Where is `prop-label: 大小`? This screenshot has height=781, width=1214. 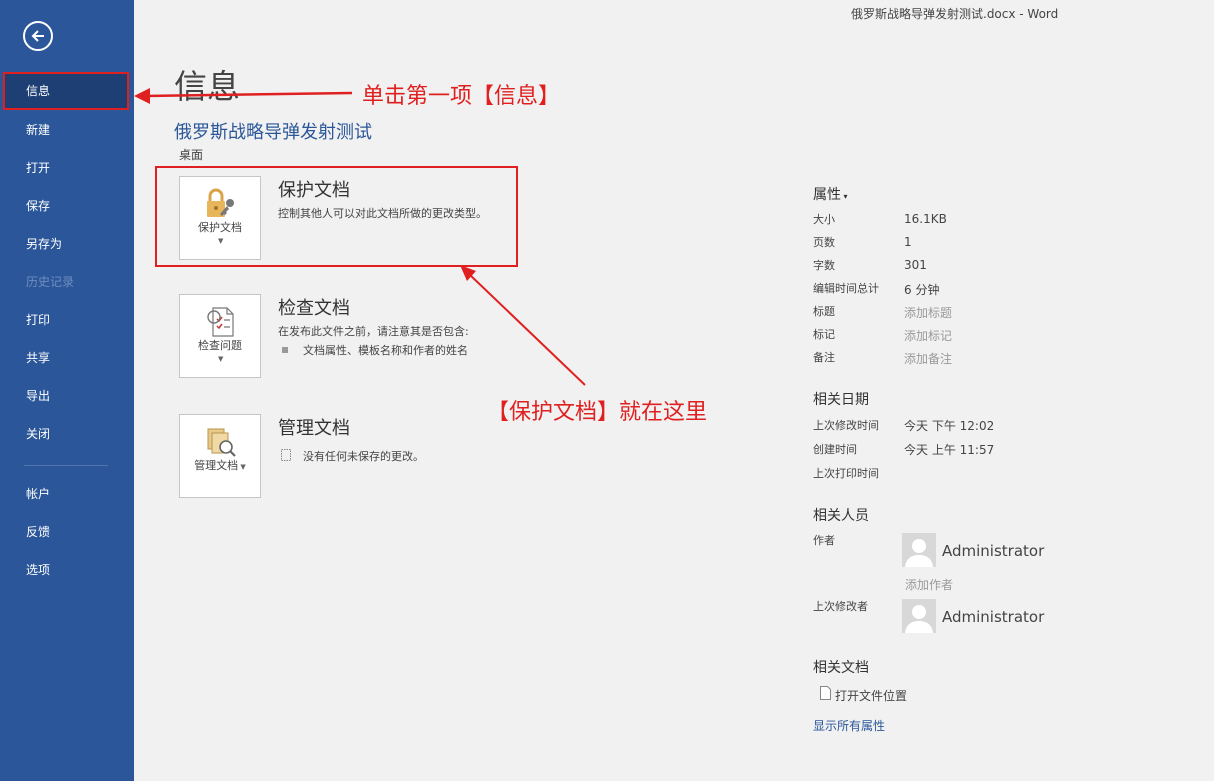
prop-label: 大小 is located at coordinates (824, 219).